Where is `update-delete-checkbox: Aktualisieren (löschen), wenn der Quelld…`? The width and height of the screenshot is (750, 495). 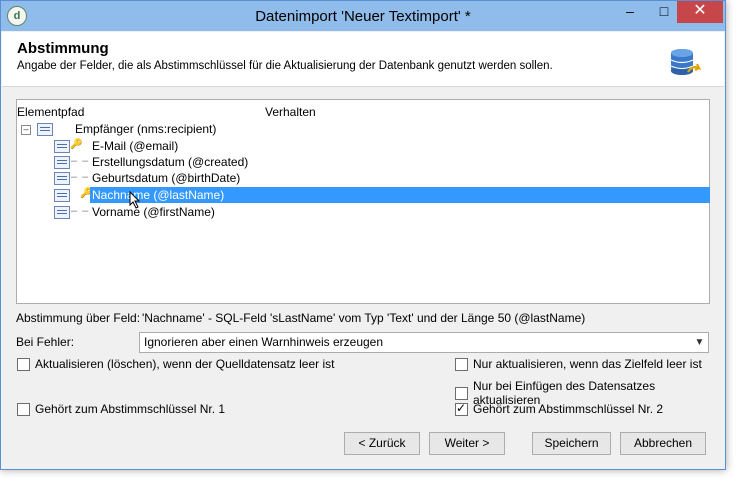 update-delete-checkbox: Aktualisieren (löschen), wenn der Quelld… is located at coordinates (175, 364).